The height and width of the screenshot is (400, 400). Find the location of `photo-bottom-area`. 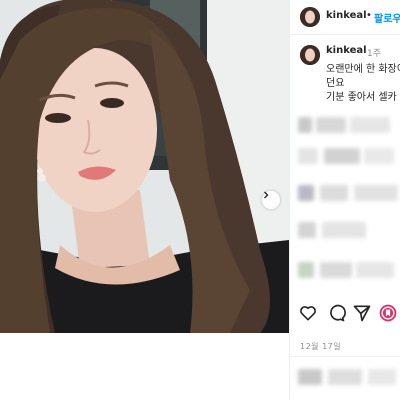

photo-bottom-area is located at coordinates (144, 366).